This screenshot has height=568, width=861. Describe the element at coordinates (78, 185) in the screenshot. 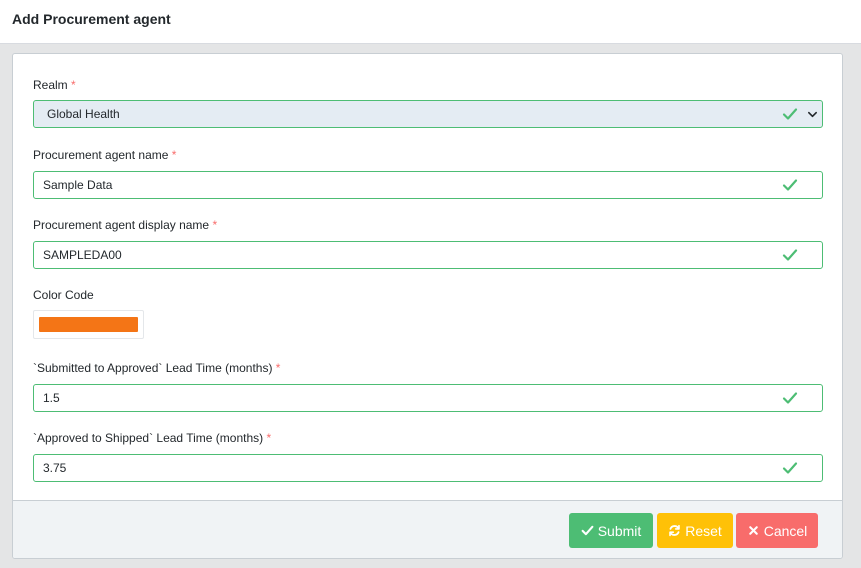

I see `agent-name-value: Sample Data` at that location.